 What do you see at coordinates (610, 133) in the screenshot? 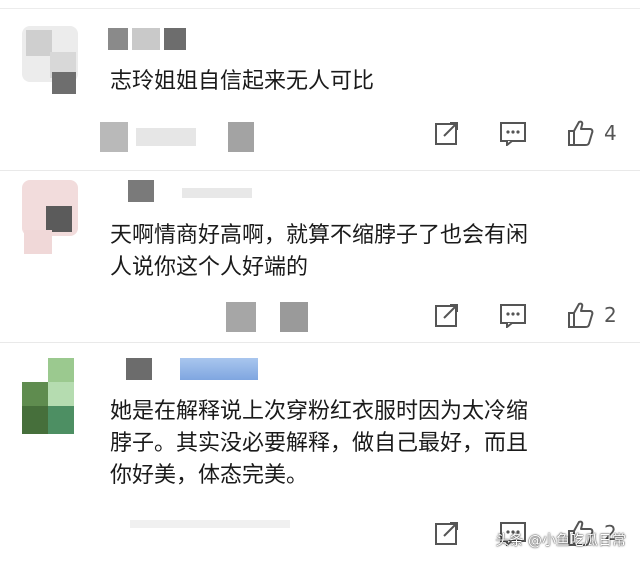
I see `like-count: 4` at bounding box center [610, 133].